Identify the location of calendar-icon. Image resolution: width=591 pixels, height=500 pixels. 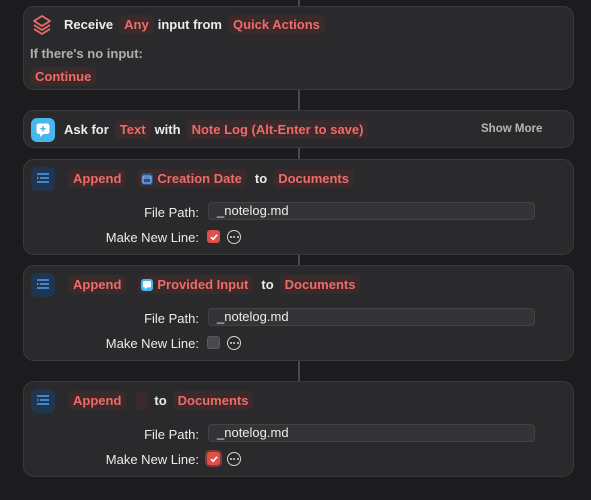
(147, 178).